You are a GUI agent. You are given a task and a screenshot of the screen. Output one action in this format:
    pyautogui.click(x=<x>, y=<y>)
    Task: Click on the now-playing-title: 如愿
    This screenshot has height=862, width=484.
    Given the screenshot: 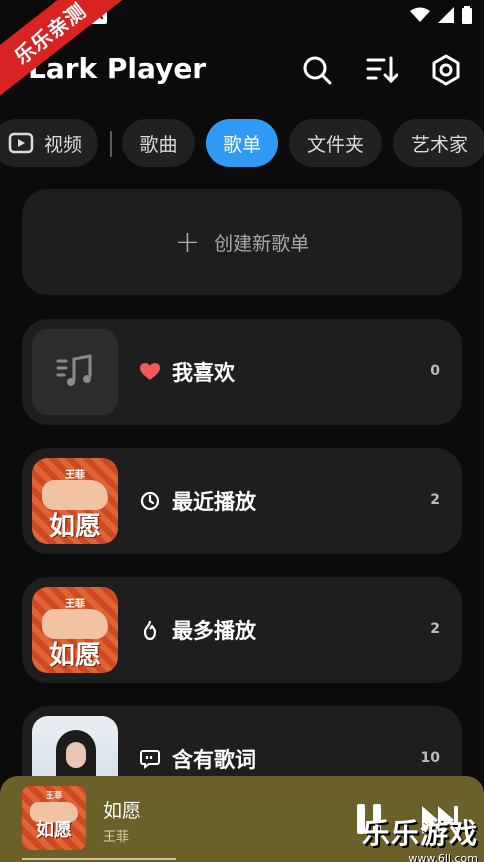 What is the action you would take?
    pyautogui.click(x=122, y=811)
    